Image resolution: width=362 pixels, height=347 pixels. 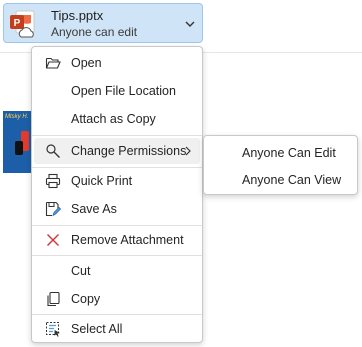 I want to click on permissions-submenu: Anyone Can Edit Anyone Can View, so click(x=280, y=165).